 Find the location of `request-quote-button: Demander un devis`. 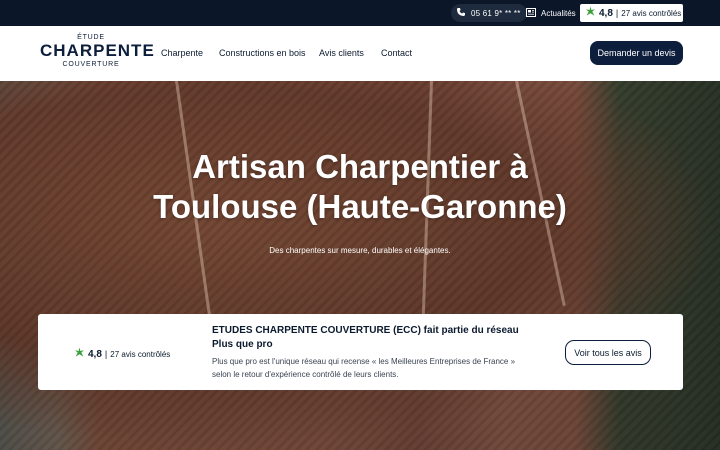

request-quote-button: Demander un devis is located at coordinates (636, 53).